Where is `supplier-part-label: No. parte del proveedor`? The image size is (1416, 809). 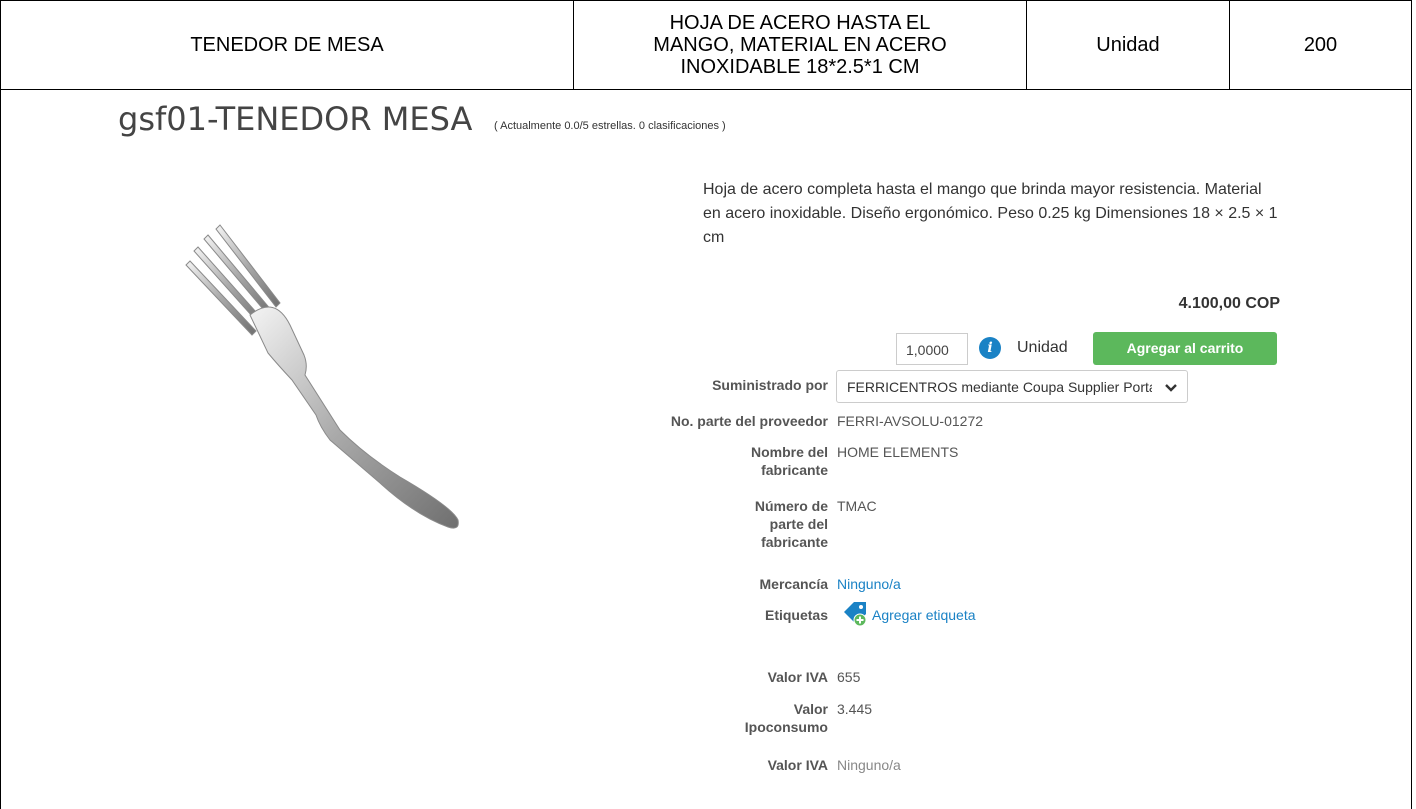 supplier-part-label: No. parte del proveedor is located at coordinates (749, 421).